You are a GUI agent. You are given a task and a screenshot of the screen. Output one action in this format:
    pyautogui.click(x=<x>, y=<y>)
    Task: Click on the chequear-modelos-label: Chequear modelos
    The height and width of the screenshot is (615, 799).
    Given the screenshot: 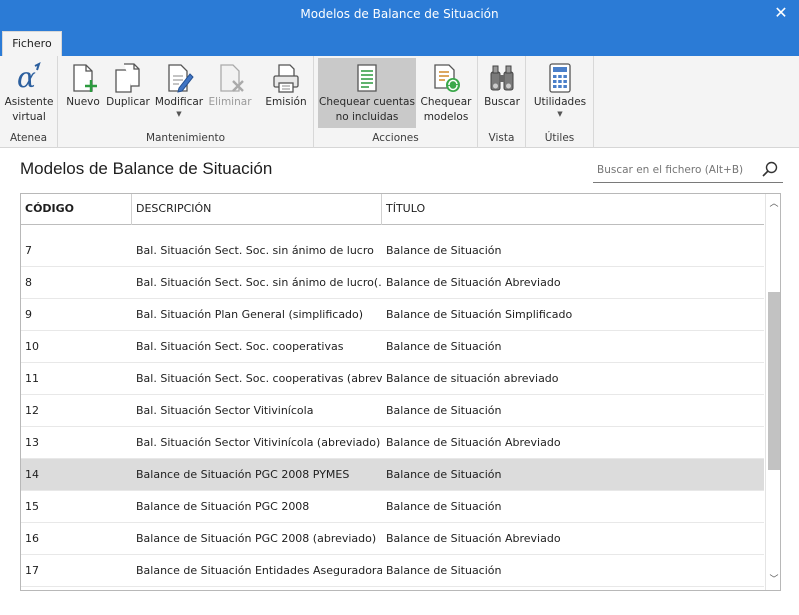 What is the action you would take?
    pyautogui.click(x=446, y=109)
    